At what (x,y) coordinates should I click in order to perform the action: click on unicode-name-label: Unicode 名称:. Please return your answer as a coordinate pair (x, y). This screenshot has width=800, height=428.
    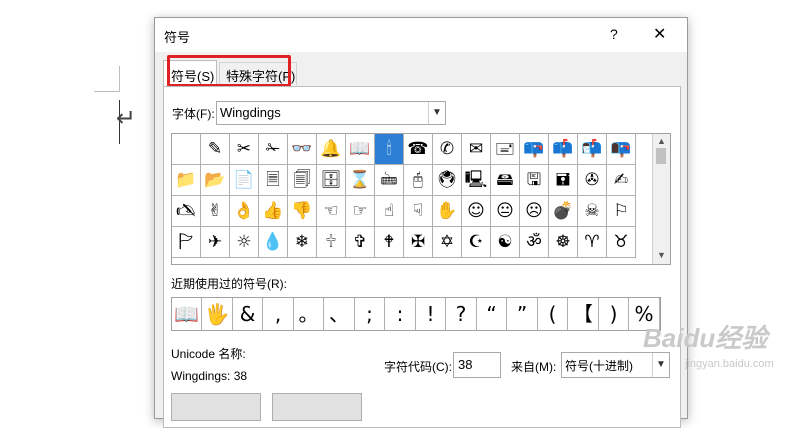
    Looking at the image, I should click on (208, 354).